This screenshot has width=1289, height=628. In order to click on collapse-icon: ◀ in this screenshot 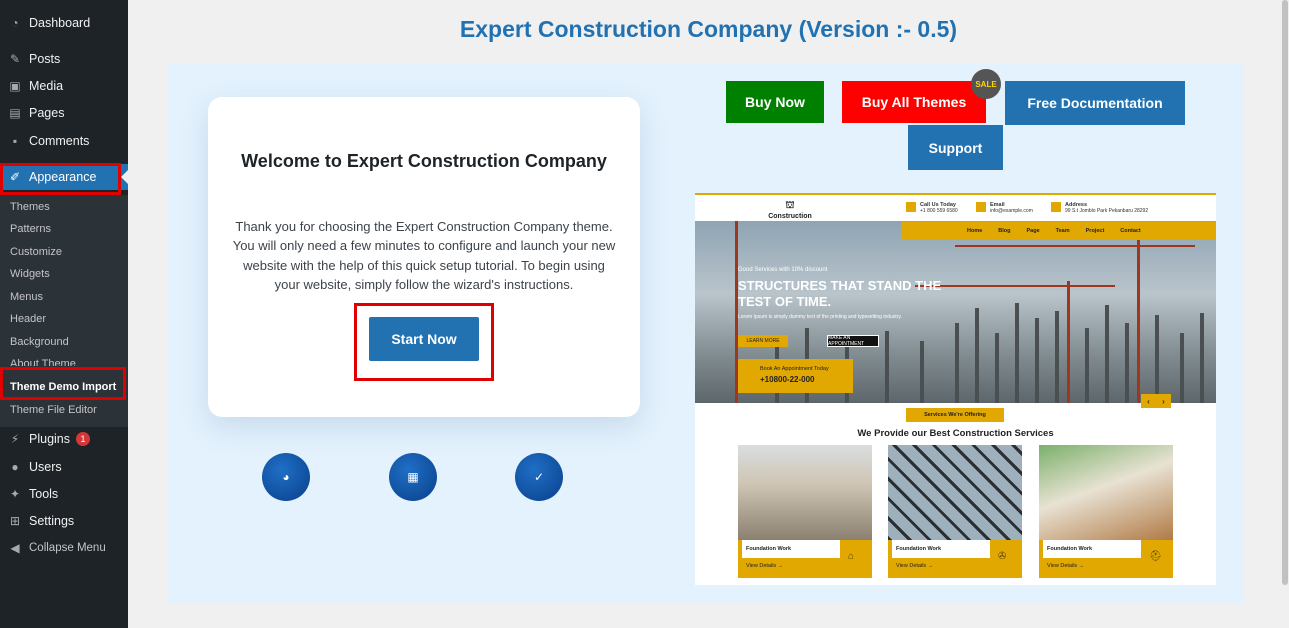, I will do `click(15, 548)`.